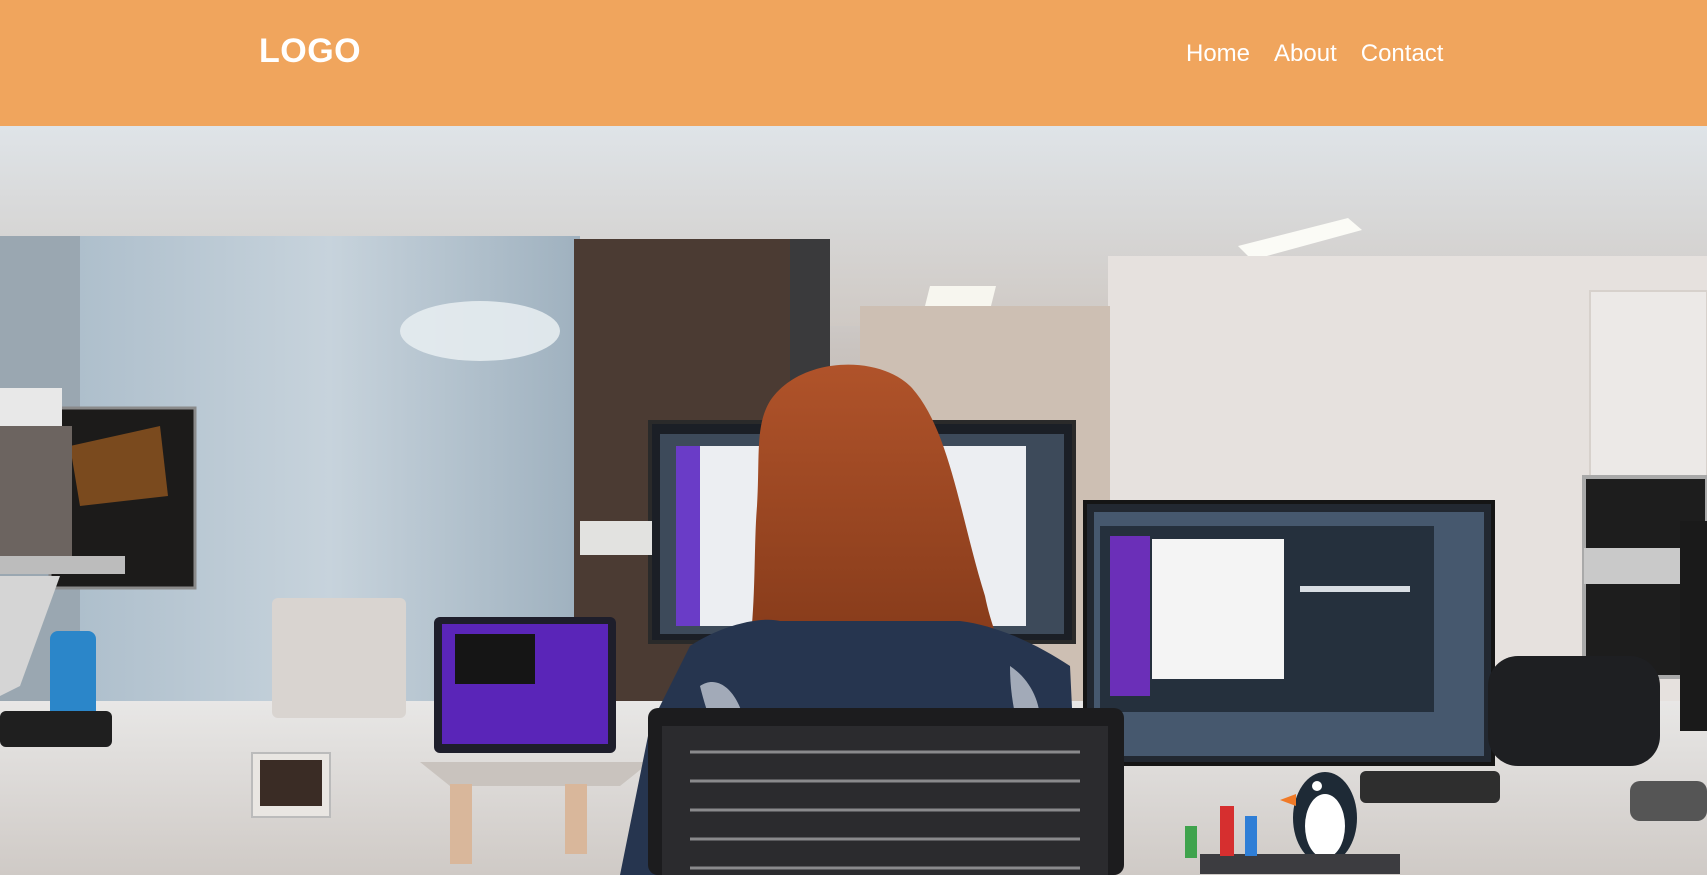  Describe the element at coordinates (1218, 54) in the screenshot. I see `nav-link-home: Home` at that location.